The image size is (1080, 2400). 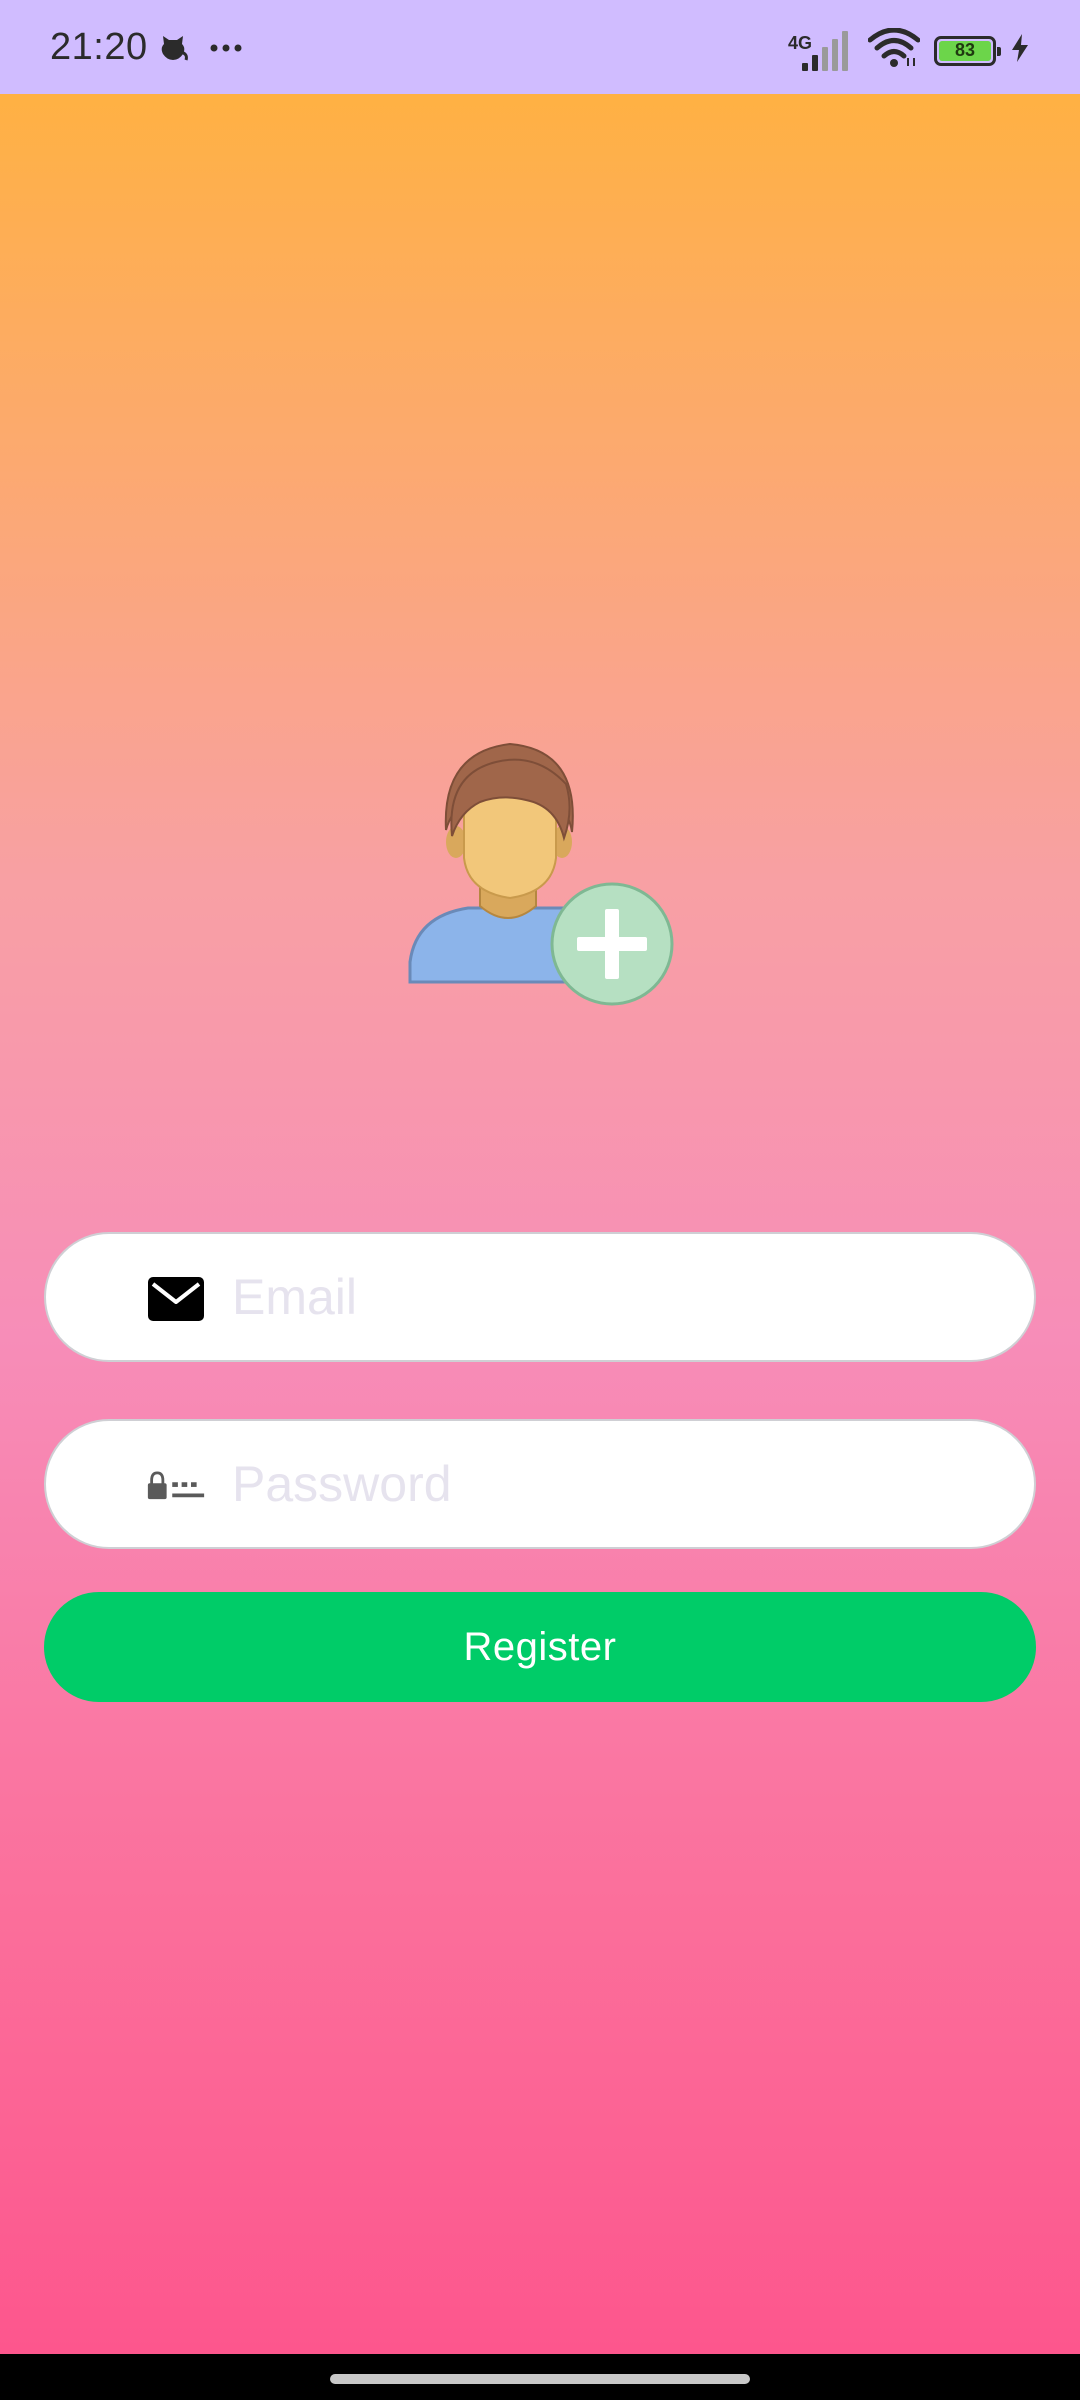 What do you see at coordinates (226, 50) in the screenshot?
I see `more-dots-icon` at bounding box center [226, 50].